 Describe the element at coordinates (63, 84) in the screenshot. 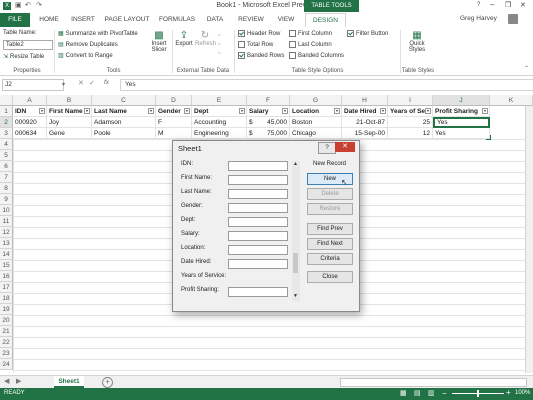

I see `name-box-dropdown-icon: ▾` at that location.